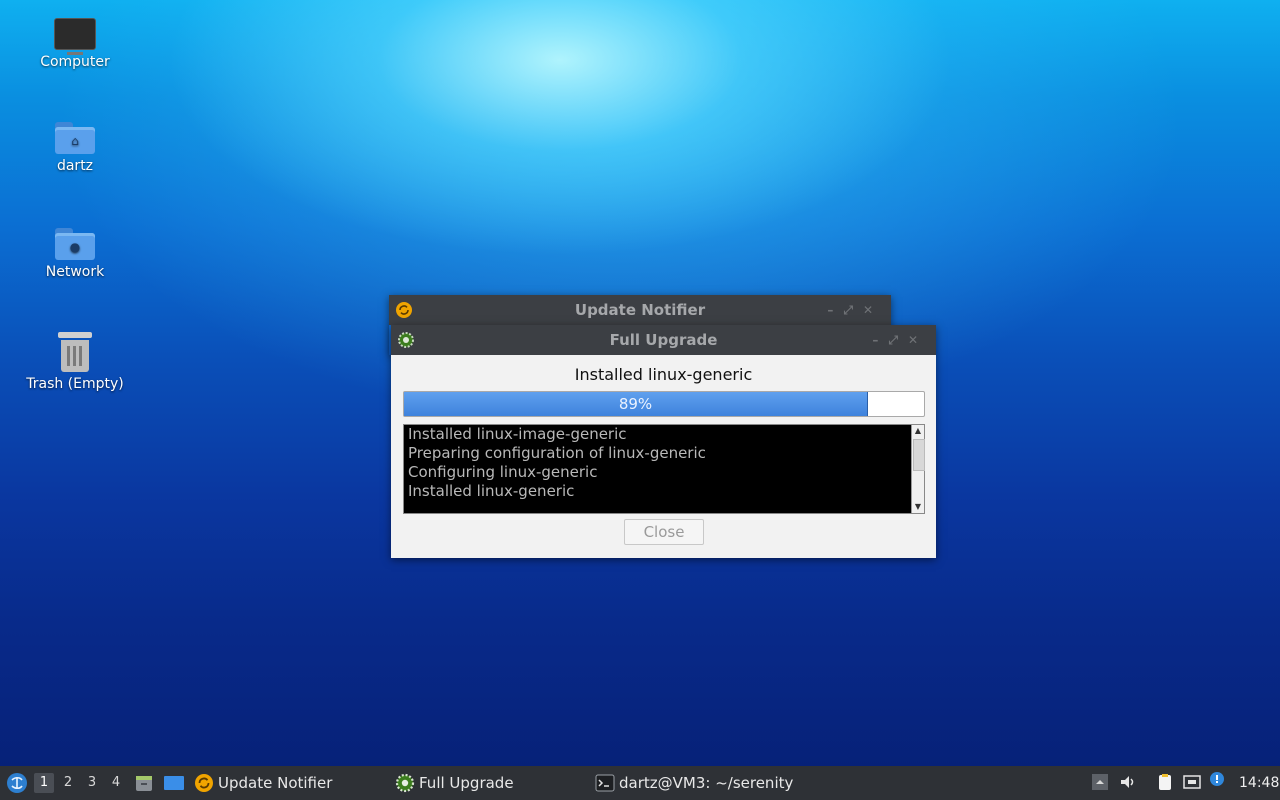 This screenshot has width=1280, height=800. What do you see at coordinates (664, 404) in the screenshot?
I see `progress-bar: 89%` at bounding box center [664, 404].